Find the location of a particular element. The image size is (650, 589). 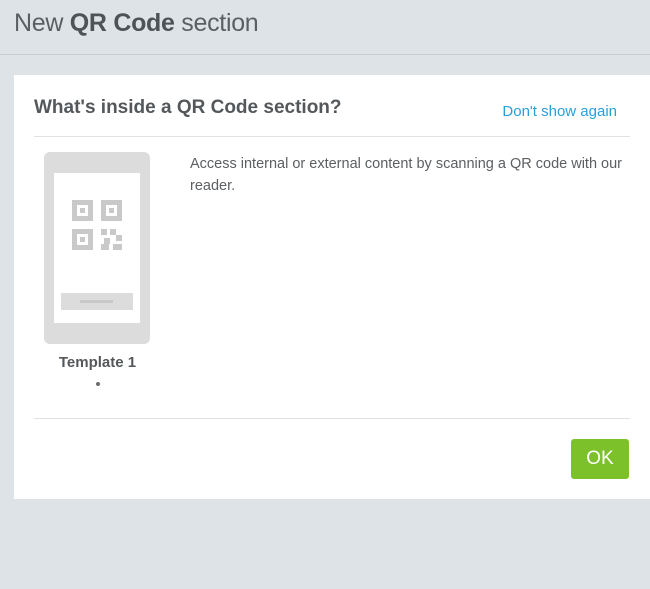

page-title-suffix: section is located at coordinates (220, 23).